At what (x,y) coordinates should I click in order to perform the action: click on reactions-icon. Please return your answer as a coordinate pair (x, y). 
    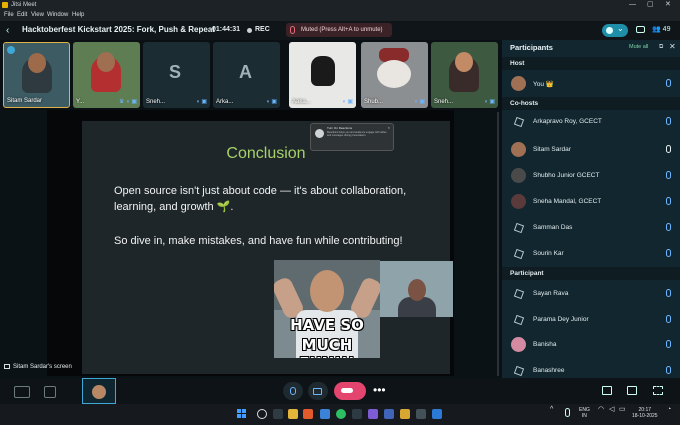
    Looking at the image, I should click on (319, 133).